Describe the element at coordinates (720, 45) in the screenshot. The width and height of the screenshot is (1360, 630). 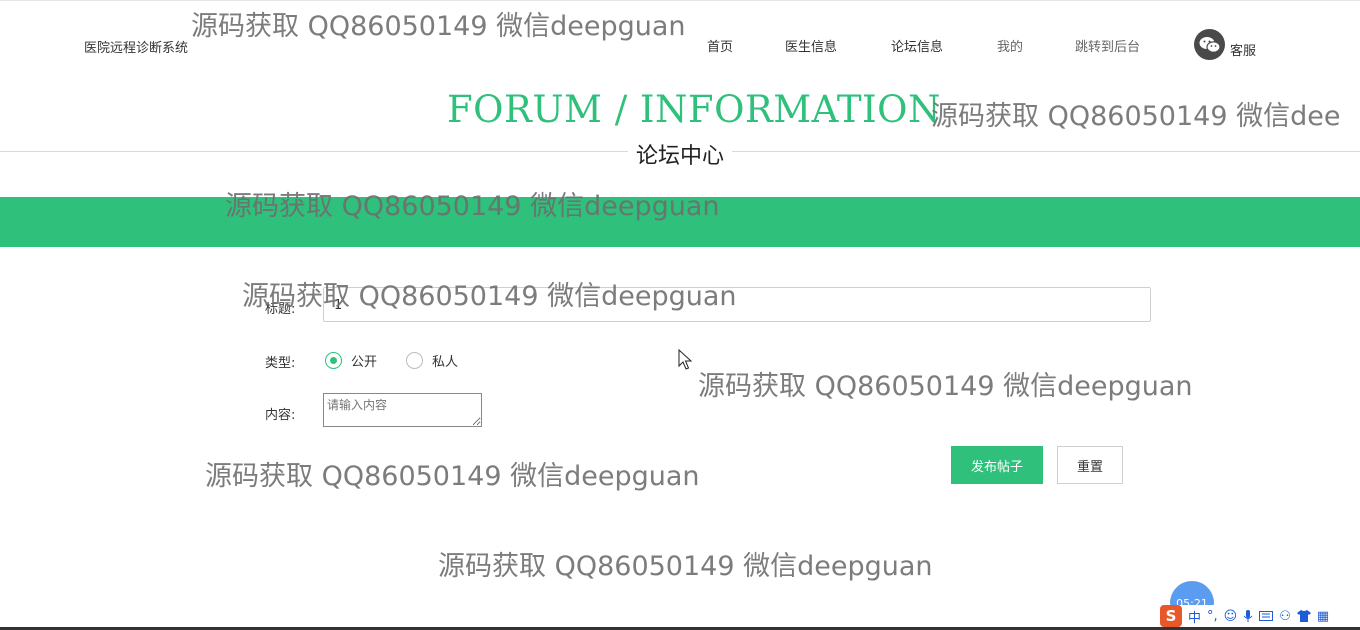
I see `nav-home: 首页` at that location.